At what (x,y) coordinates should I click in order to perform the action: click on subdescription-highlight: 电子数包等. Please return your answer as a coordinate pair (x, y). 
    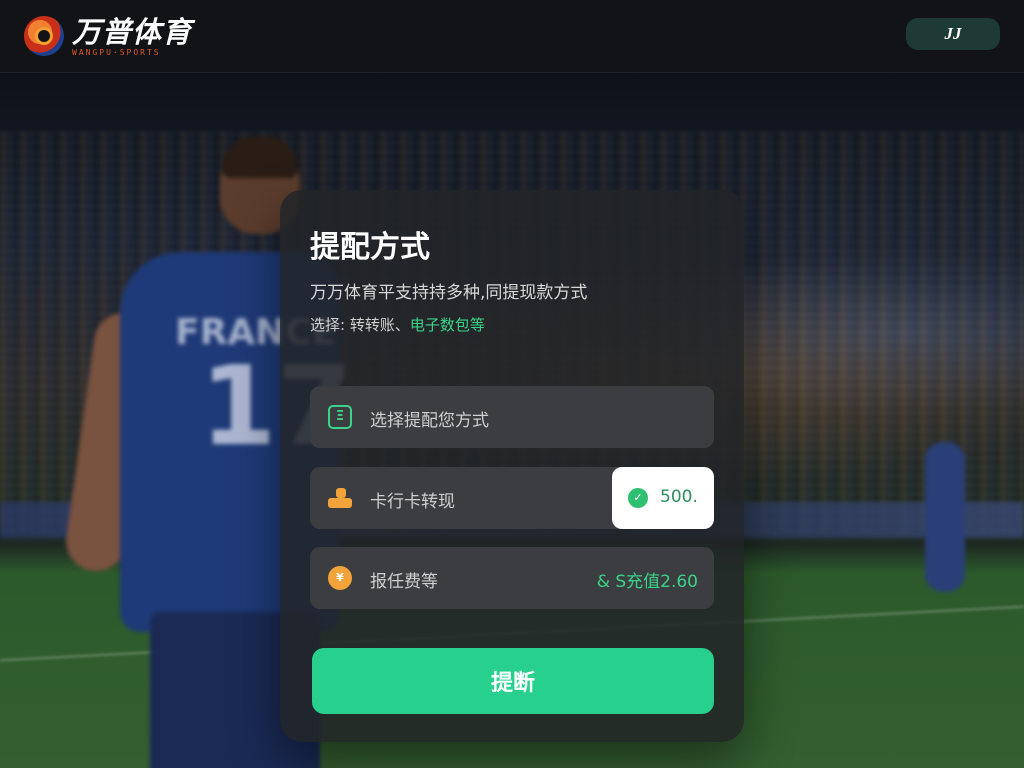
    Looking at the image, I should click on (447, 325).